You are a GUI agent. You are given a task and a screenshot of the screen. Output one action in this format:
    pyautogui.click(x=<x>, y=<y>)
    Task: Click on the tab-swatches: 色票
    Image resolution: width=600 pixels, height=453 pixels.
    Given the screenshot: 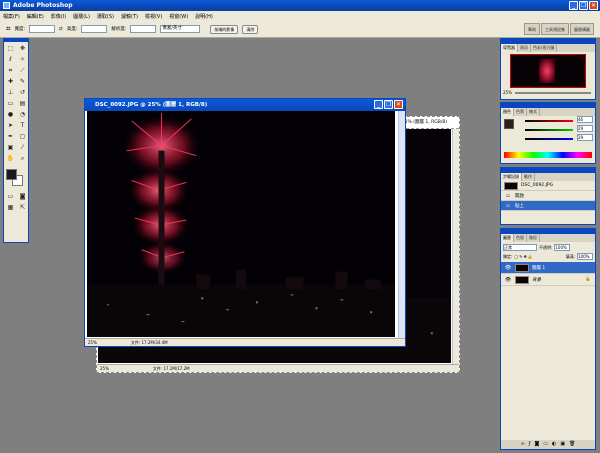 What is the action you would take?
    pyautogui.click(x=520, y=112)
    